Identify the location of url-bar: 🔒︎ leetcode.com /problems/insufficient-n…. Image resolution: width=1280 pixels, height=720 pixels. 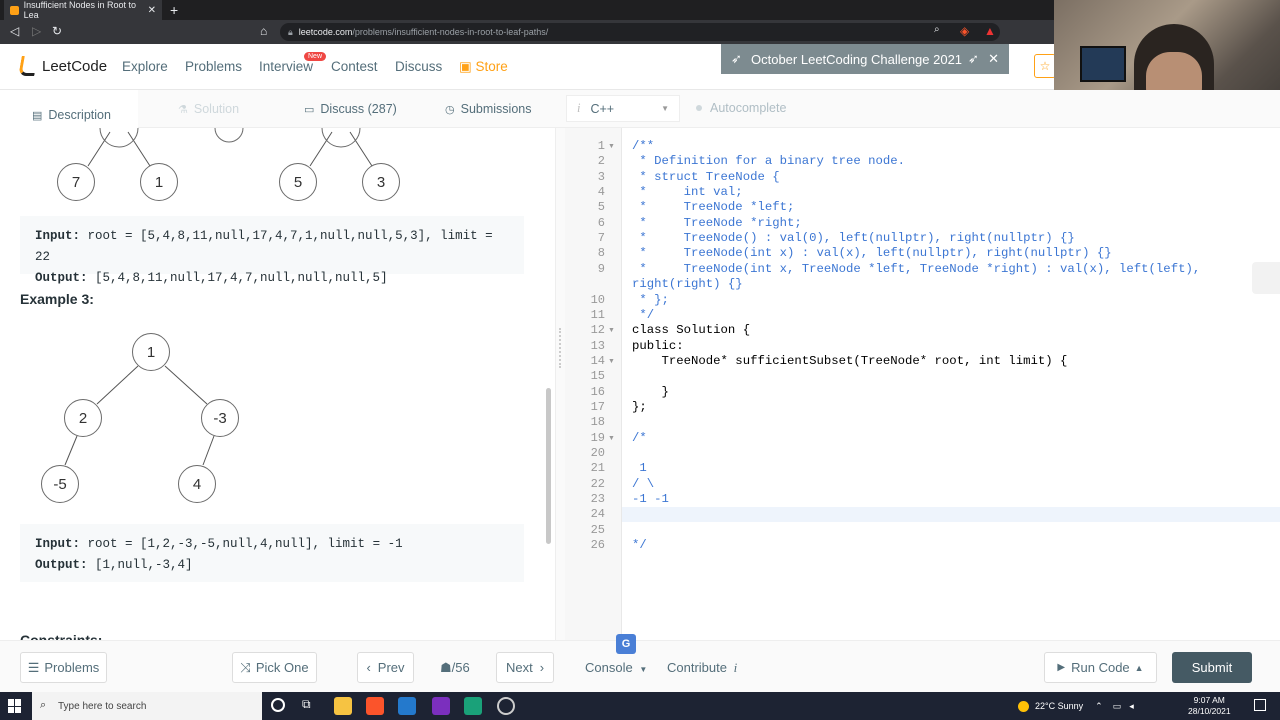
(640, 32).